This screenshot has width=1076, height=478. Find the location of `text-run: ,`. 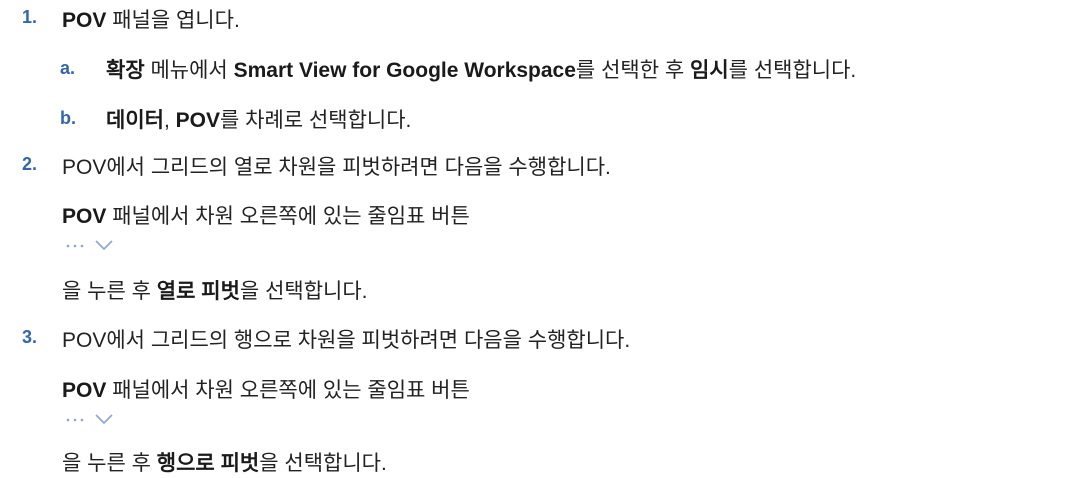

text-run: , is located at coordinates (169, 120).